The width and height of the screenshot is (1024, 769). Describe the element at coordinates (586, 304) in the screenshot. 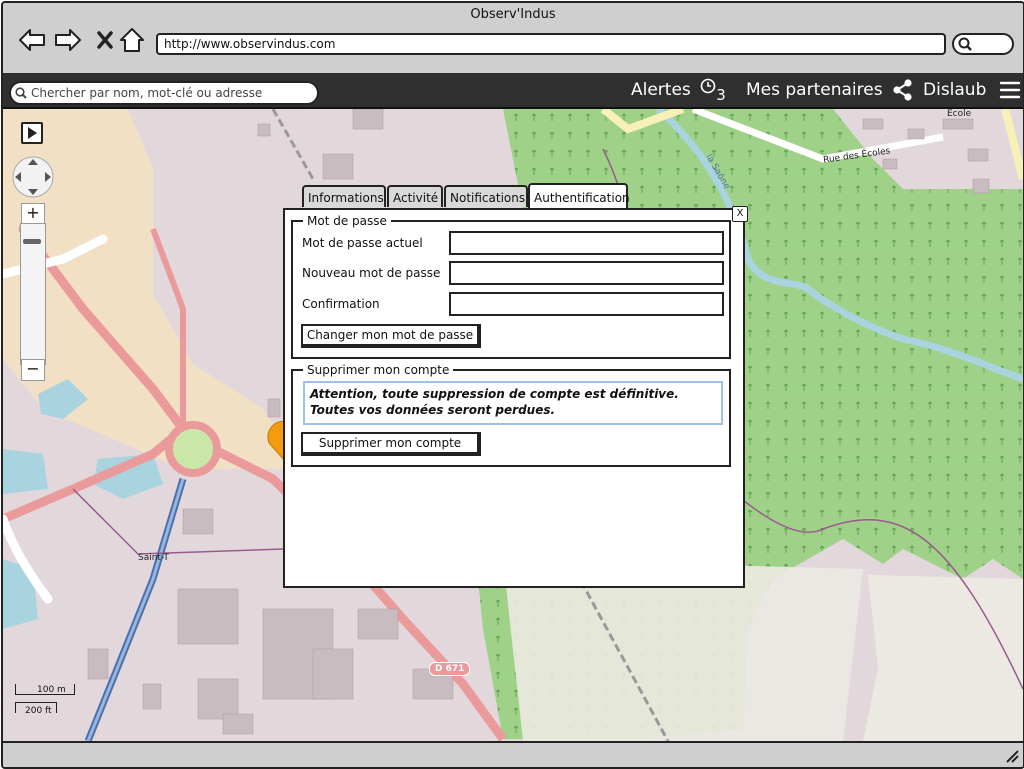

I see `confirm-password-field` at that location.